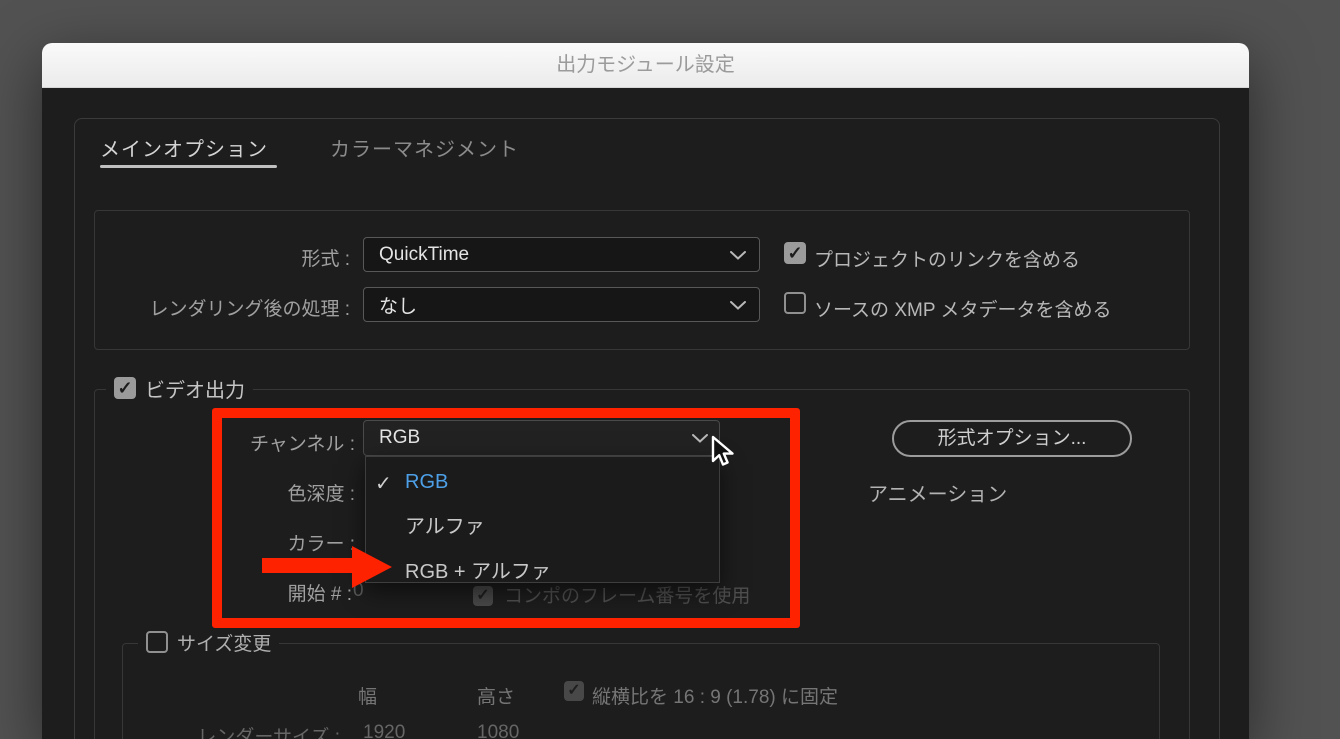  What do you see at coordinates (561, 304) in the screenshot?
I see `post-render-select: なし` at bounding box center [561, 304].